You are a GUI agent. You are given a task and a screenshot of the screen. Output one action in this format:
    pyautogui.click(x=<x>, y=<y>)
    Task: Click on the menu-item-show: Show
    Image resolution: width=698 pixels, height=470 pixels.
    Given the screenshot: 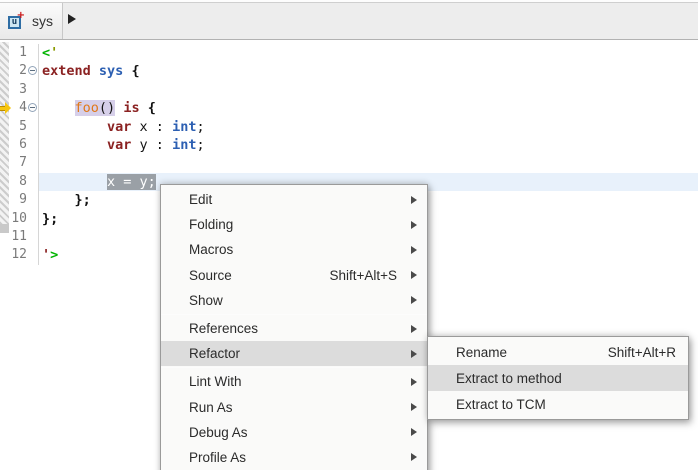 What is the action you would take?
    pyautogui.click(x=294, y=300)
    